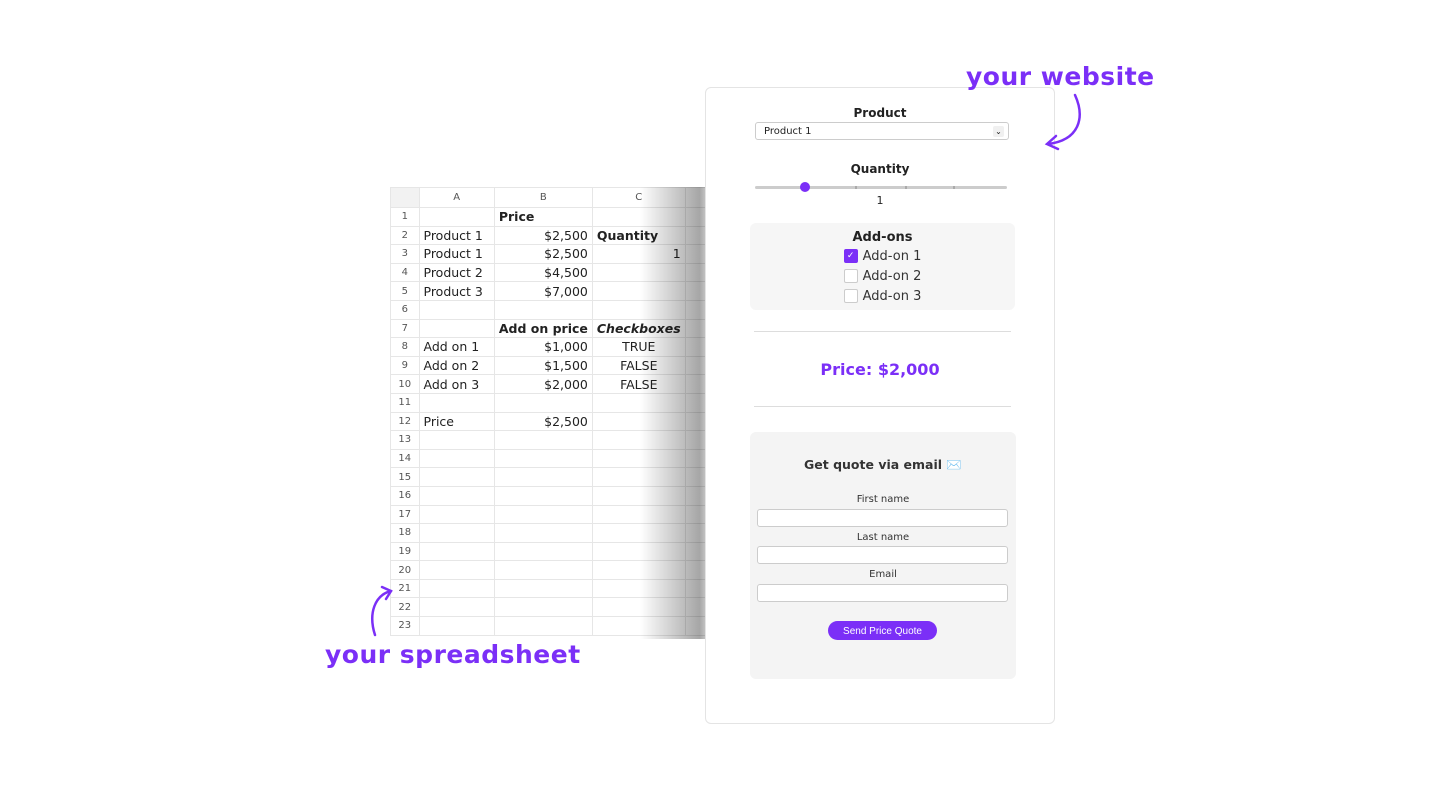  Describe the element at coordinates (882, 276) in the screenshot. I see `addon-checkbox-row: Add-on 2` at that location.